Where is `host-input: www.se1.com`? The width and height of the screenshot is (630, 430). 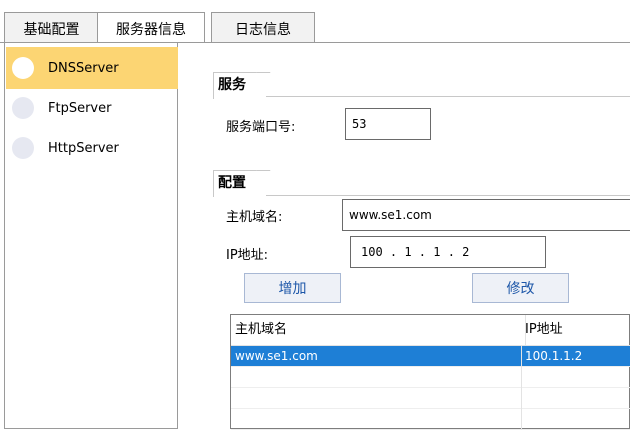
host-input: www.se1.com is located at coordinates (486, 215).